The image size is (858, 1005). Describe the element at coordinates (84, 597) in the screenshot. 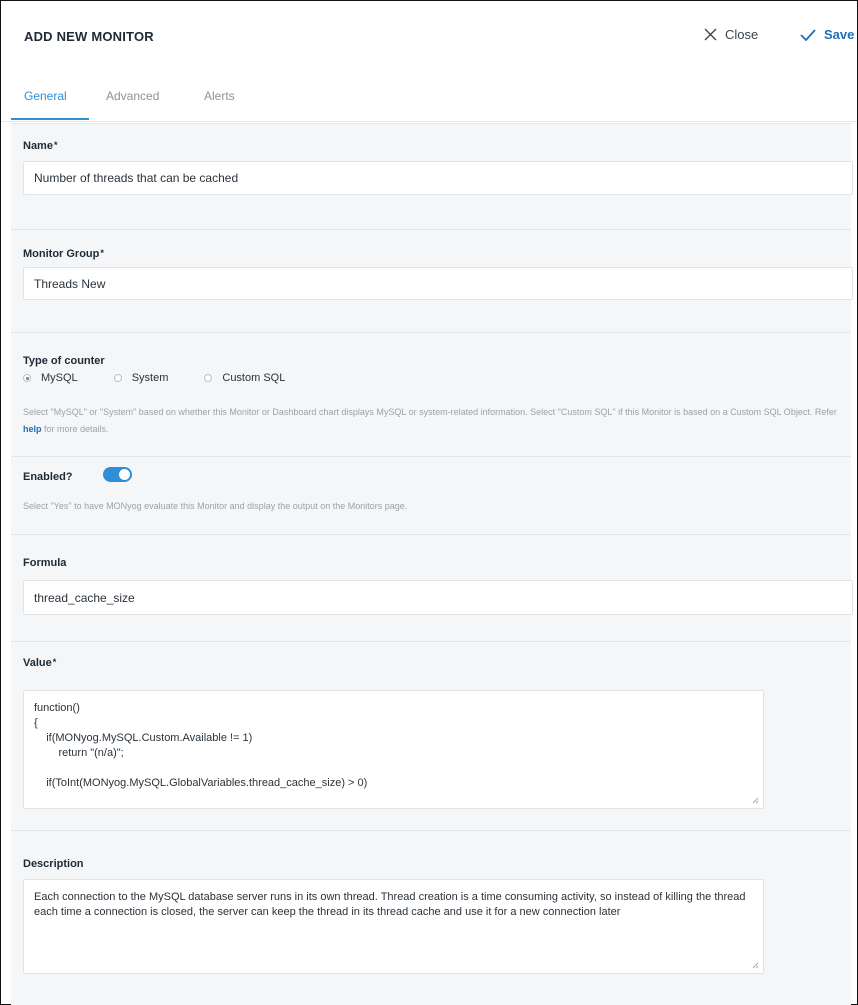

I see `formula-value: thread_cache_size` at that location.